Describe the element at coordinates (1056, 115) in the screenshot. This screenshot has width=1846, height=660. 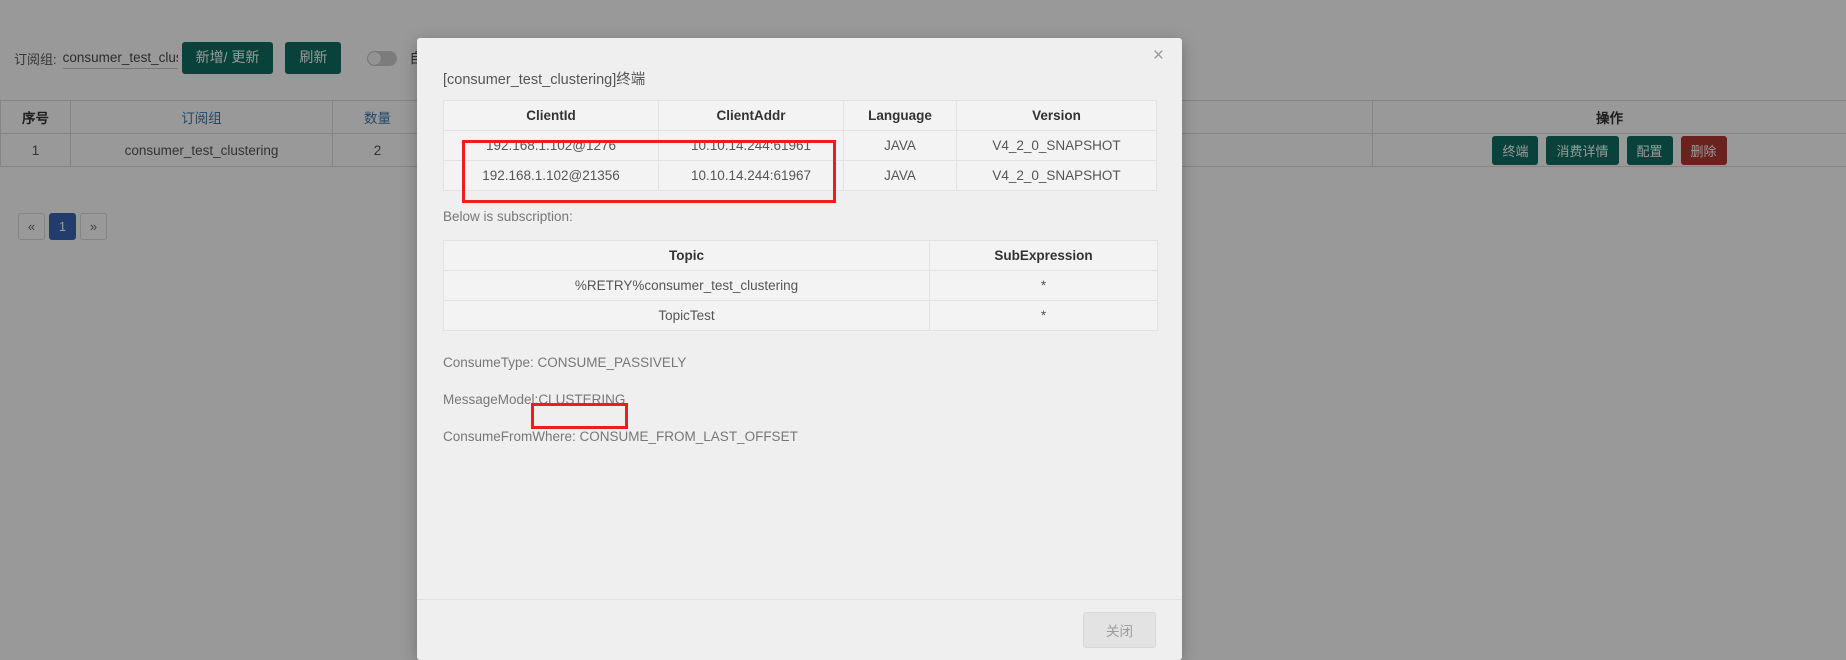
I see `header-version: Version` at that location.